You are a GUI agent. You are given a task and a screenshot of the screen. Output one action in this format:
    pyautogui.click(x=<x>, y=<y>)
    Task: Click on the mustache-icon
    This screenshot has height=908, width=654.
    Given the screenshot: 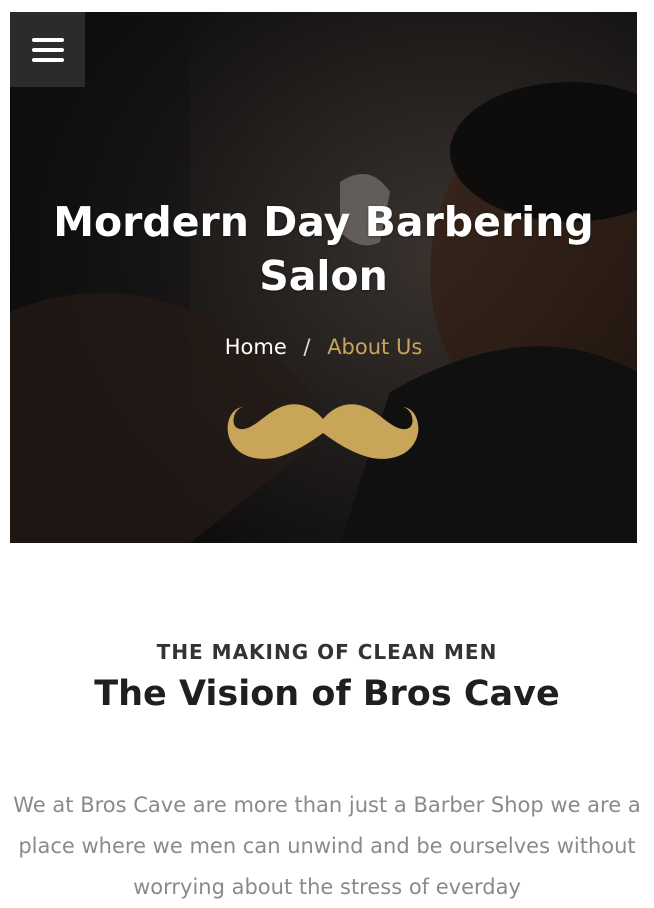 What is the action you would take?
    pyautogui.click(x=323, y=431)
    